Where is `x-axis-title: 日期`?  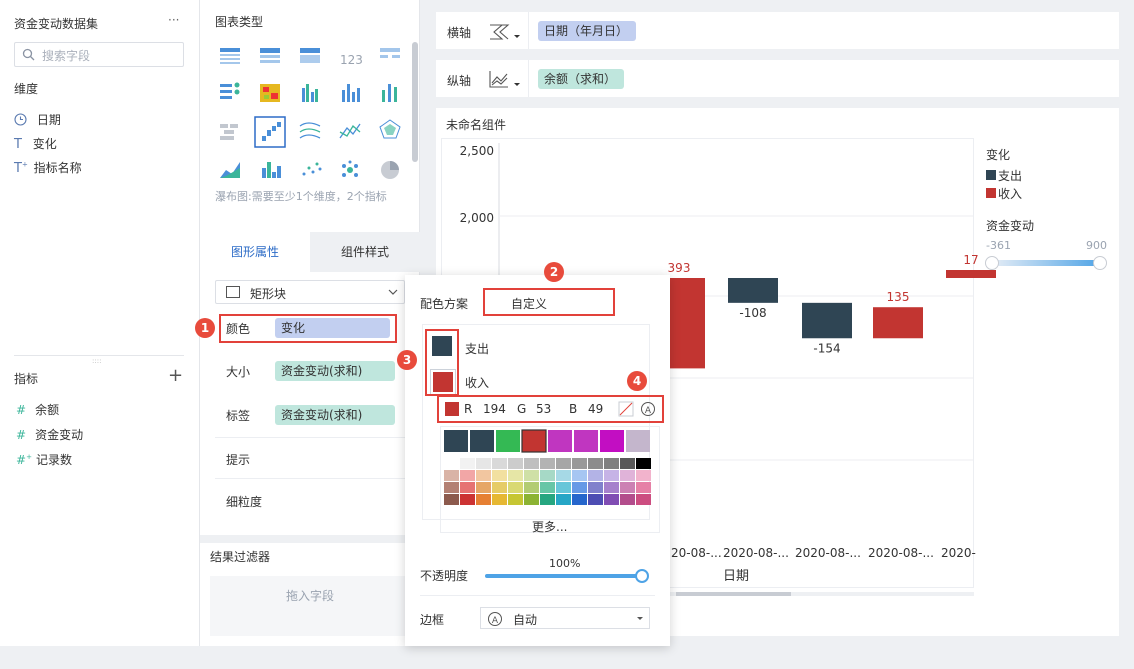
x-axis-title: 日期 is located at coordinates (736, 576).